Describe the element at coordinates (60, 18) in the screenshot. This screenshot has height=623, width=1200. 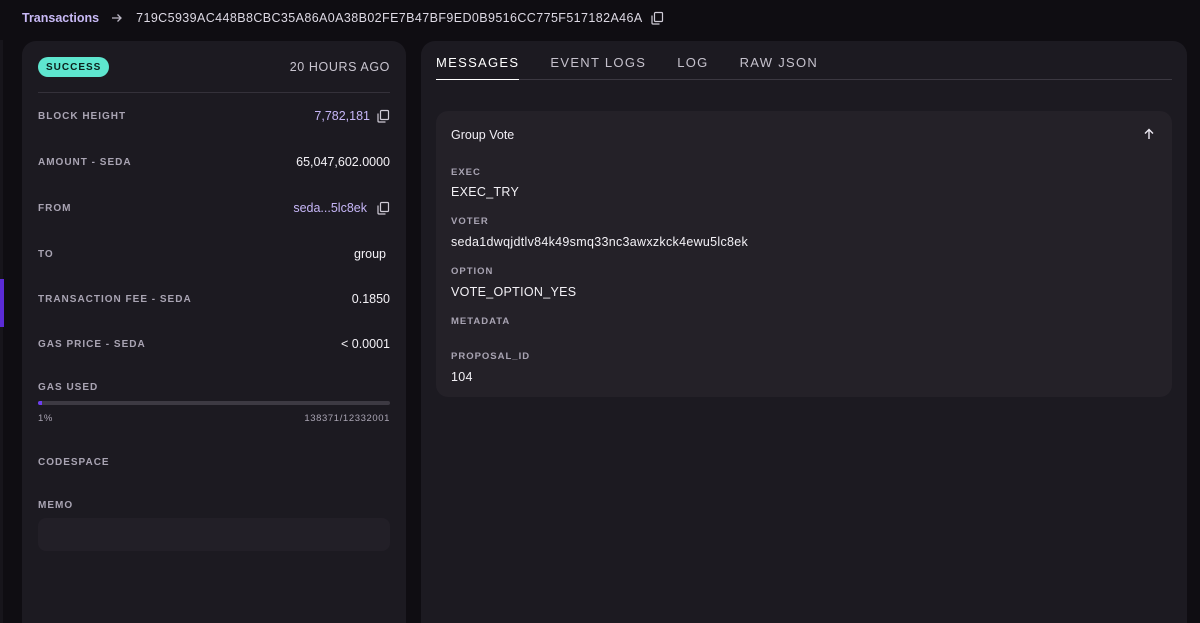
I see `breadcrumb-transactions-link: Transactions` at that location.